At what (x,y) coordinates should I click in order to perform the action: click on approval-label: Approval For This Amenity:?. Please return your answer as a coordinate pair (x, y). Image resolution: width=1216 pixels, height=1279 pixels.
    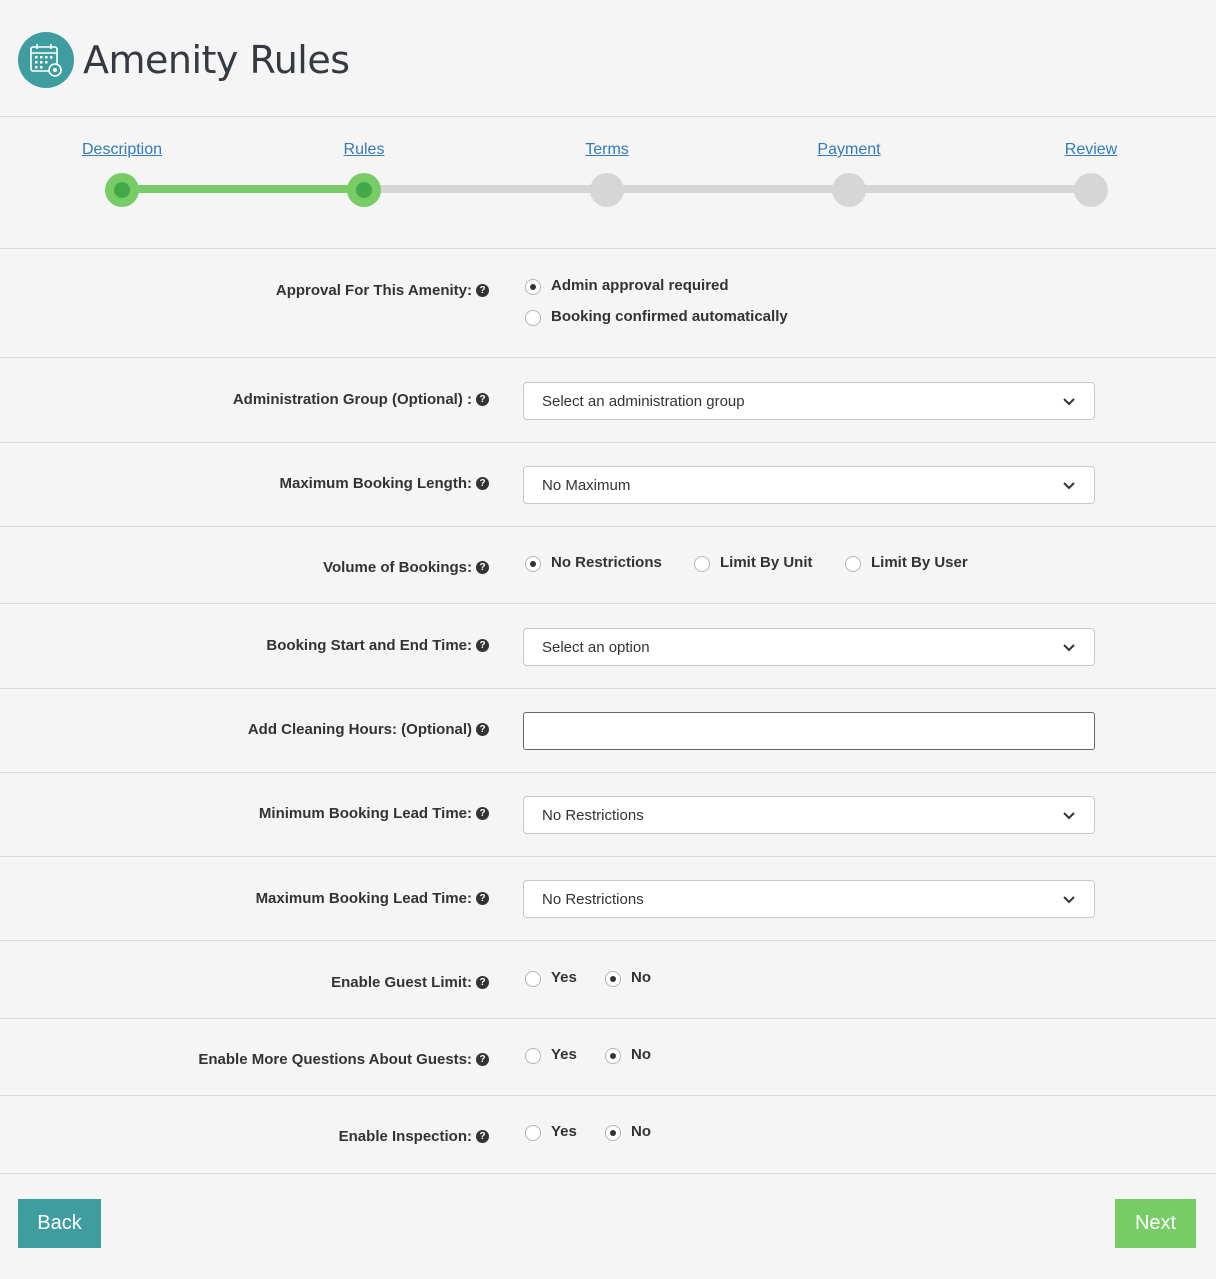
    Looking at the image, I should click on (382, 290).